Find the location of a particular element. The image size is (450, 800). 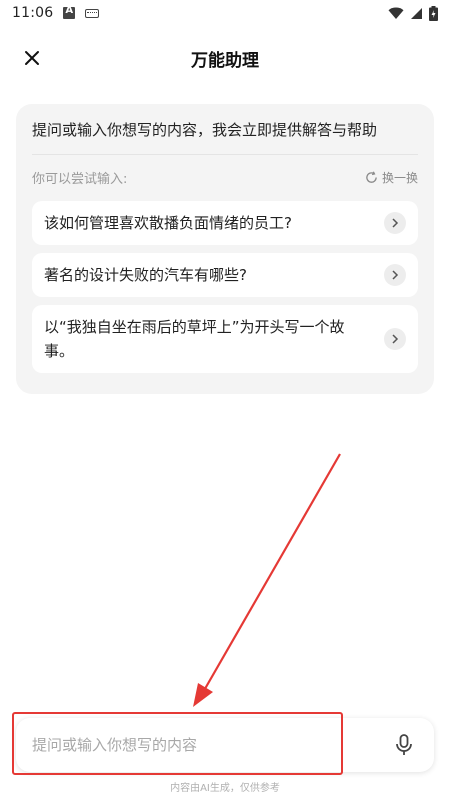

input-bar is located at coordinates (225, 745).